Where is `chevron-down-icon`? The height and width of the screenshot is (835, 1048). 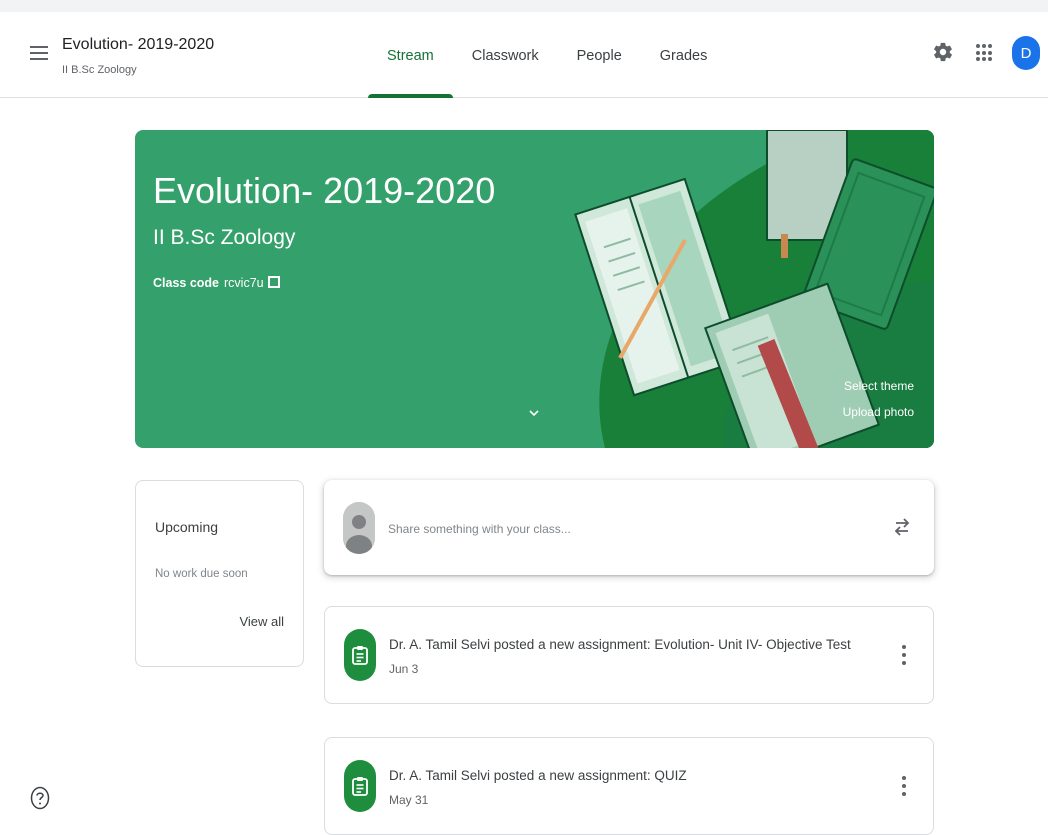
chevron-down-icon is located at coordinates (534, 413).